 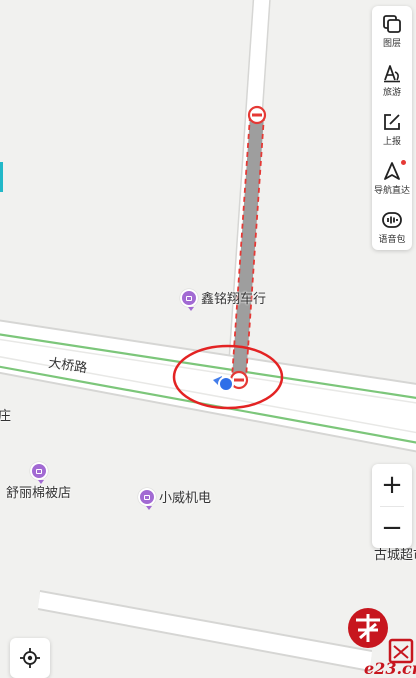 What do you see at coordinates (390, 668) in the screenshot?
I see `watermark-text: e23.cn` at bounding box center [390, 668].